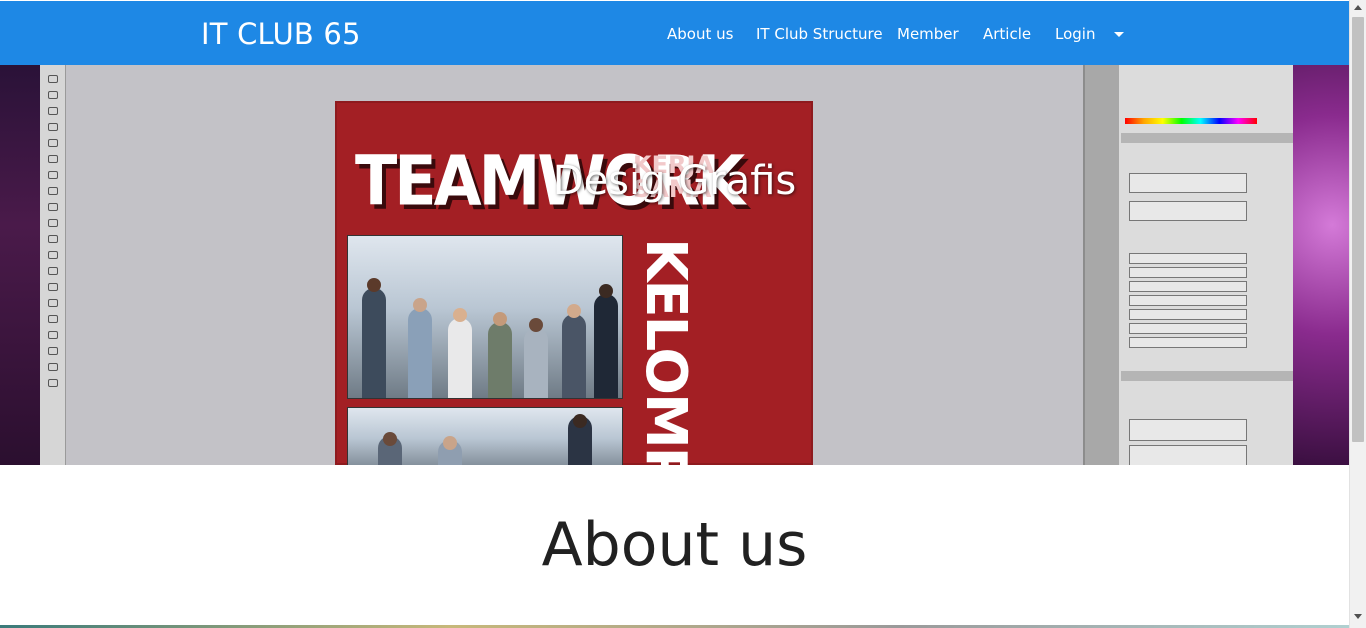 The width and height of the screenshot is (1366, 628). I want to click on arrow-down-icon, so click(1358, 616).